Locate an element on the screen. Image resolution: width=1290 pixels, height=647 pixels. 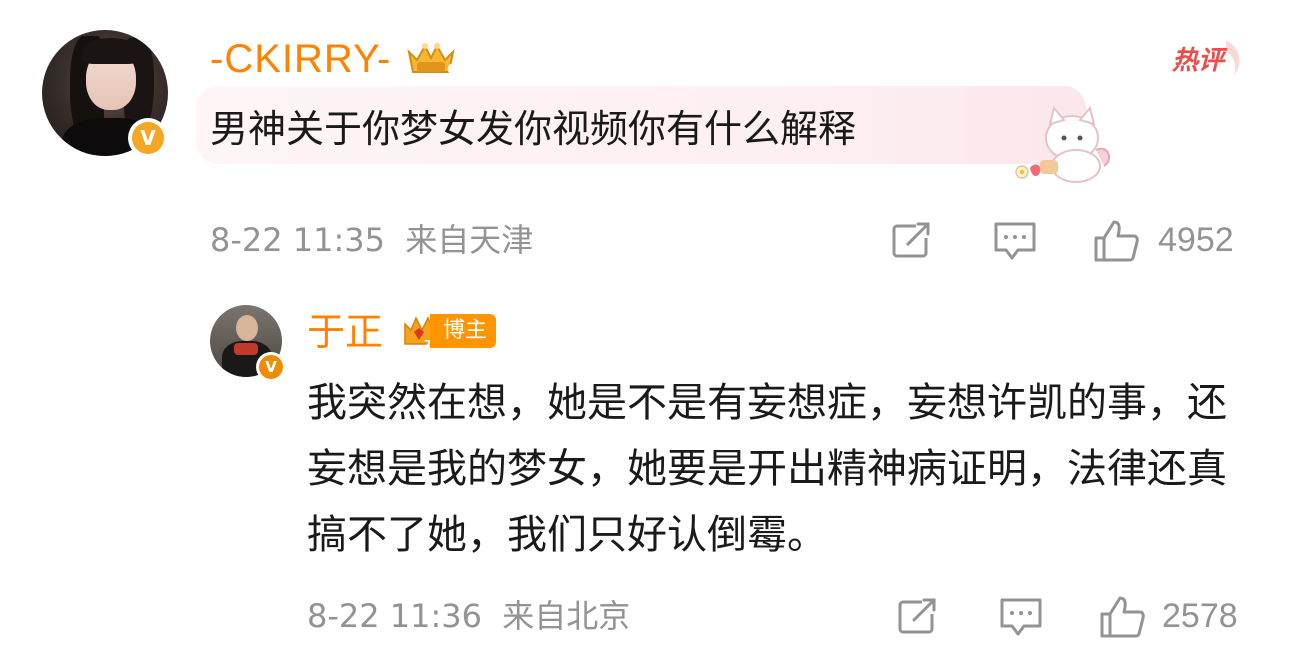
hot-comment-label: 热评 is located at coordinates (1198, 61).